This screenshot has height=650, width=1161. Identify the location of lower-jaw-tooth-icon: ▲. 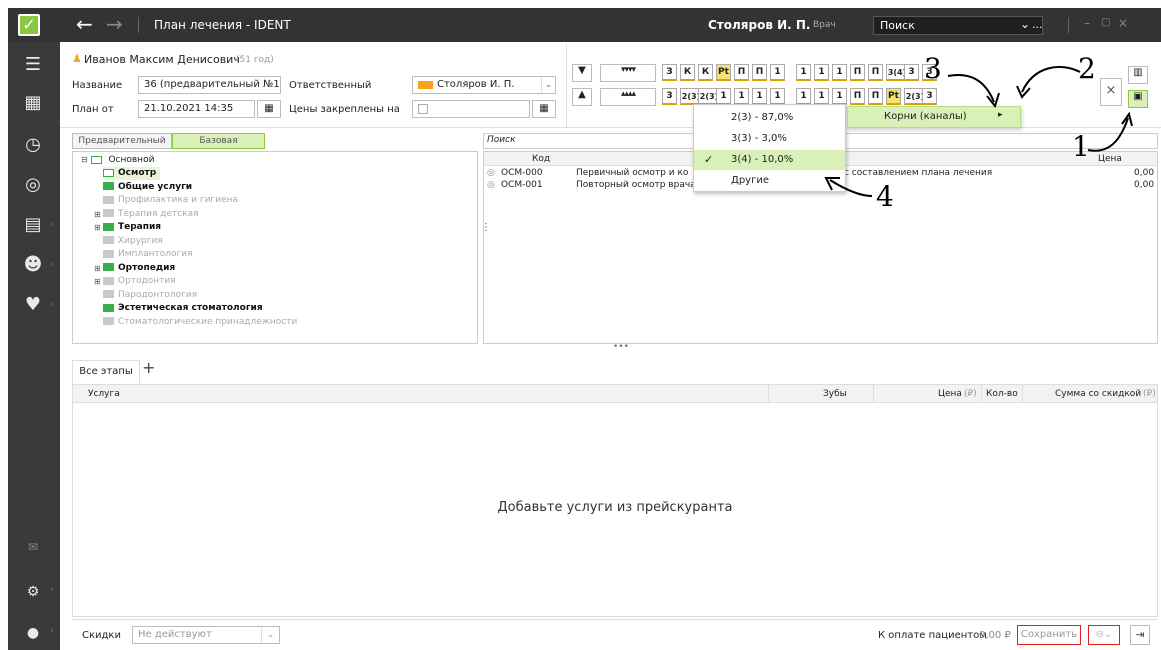
(582, 97).